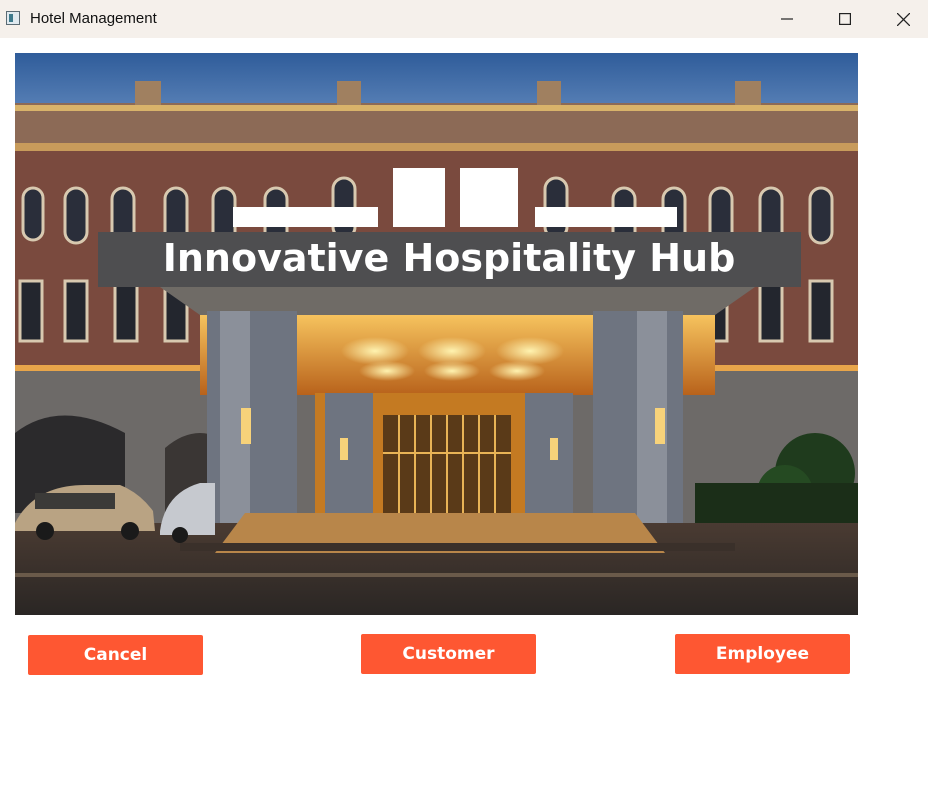 The width and height of the screenshot is (928, 787). What do you see at coordinates (93, 18) in the screenshot?
I see `window-title: Hotel Management` at bounding box center [93, 18].